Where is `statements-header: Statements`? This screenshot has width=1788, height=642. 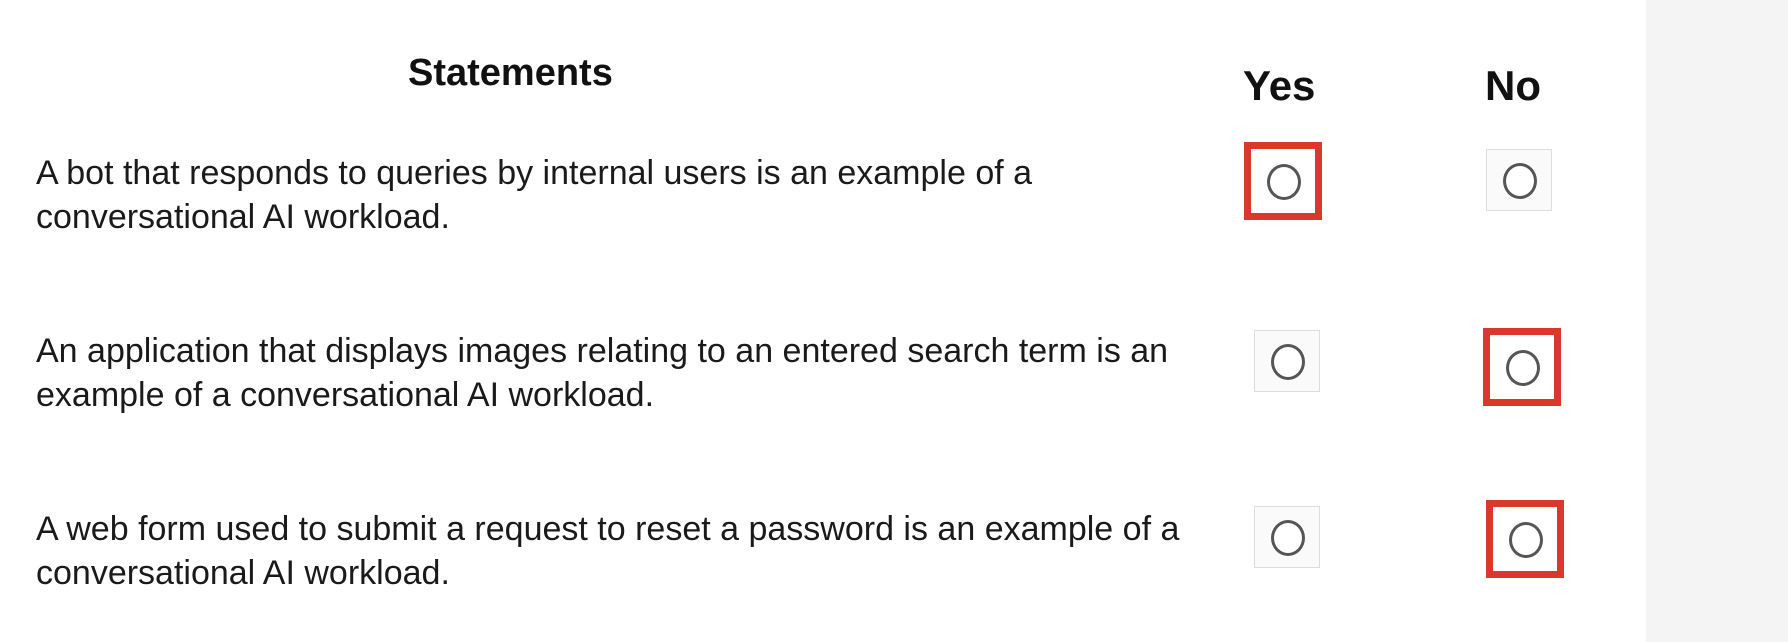 statements-header: Statements is located at coordinates (510, 73).